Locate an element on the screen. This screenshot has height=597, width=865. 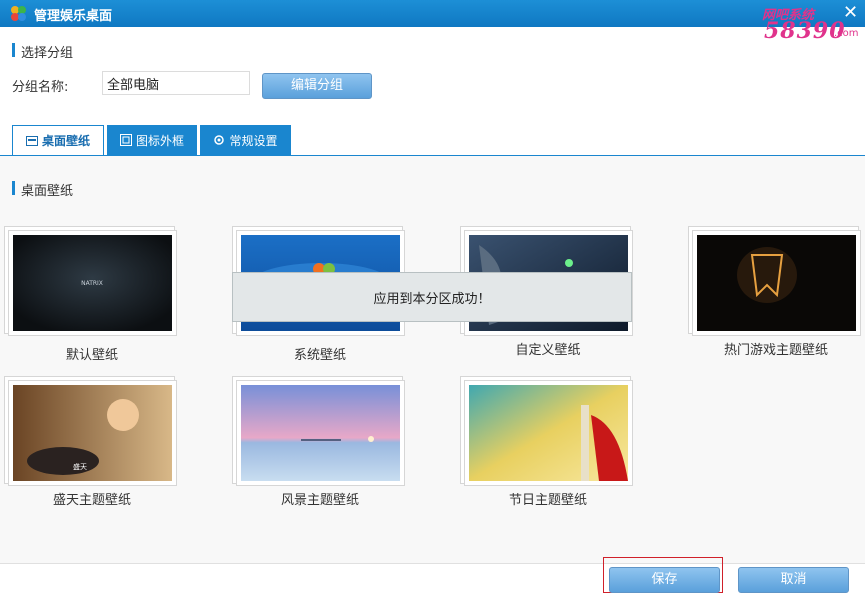
wallpaper-shengtian-theme: 盛天 is located at coordinates (90, 431).